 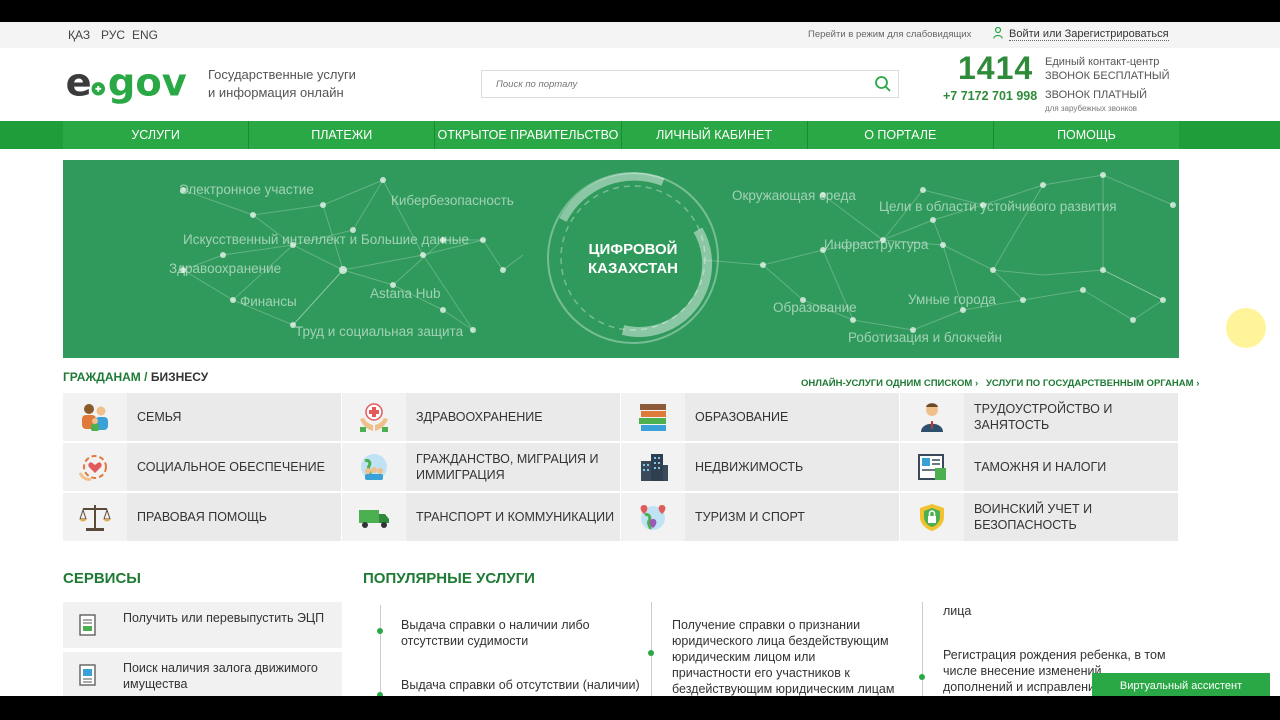 I want to click on banner-label-ai-big-data: Искусственный интеллект и Большие данные, so click(x=326, y=239).